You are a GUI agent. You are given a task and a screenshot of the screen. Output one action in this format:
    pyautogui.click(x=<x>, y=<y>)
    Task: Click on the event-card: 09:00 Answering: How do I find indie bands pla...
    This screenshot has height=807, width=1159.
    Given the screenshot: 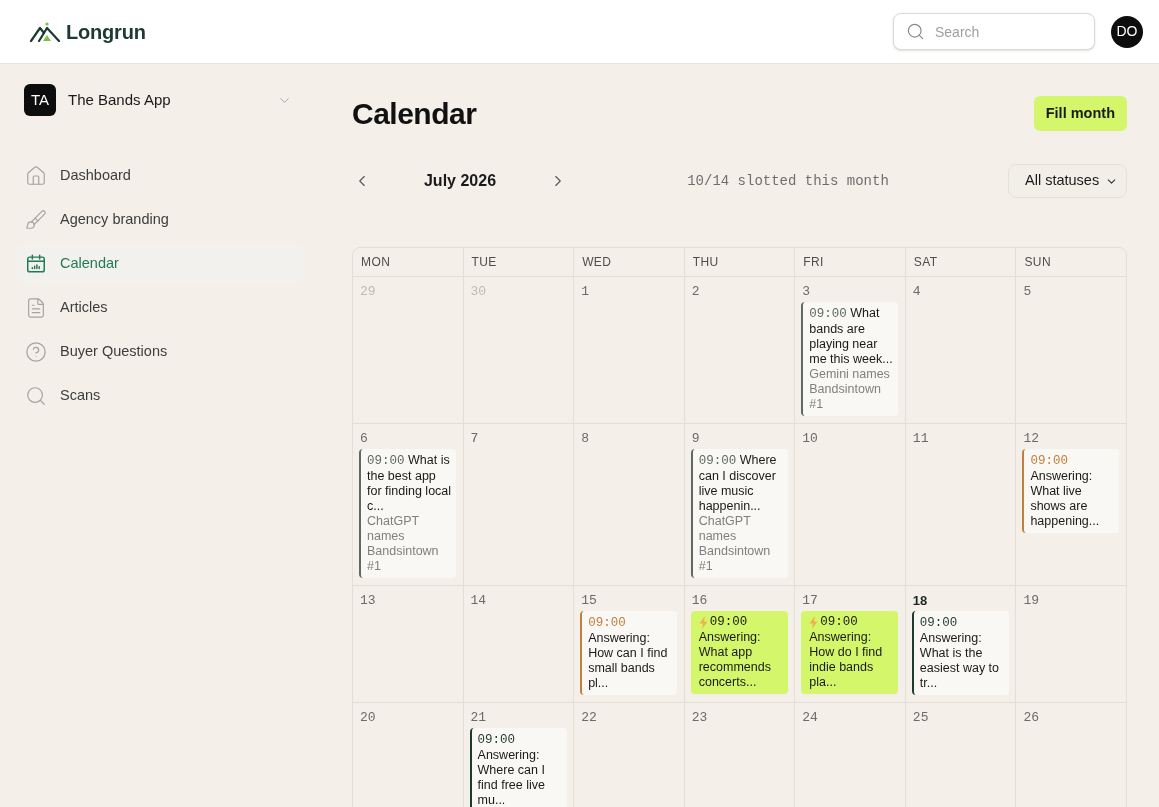 What is the action you would take?
    pyautogui.click(x=850, y=652)
    